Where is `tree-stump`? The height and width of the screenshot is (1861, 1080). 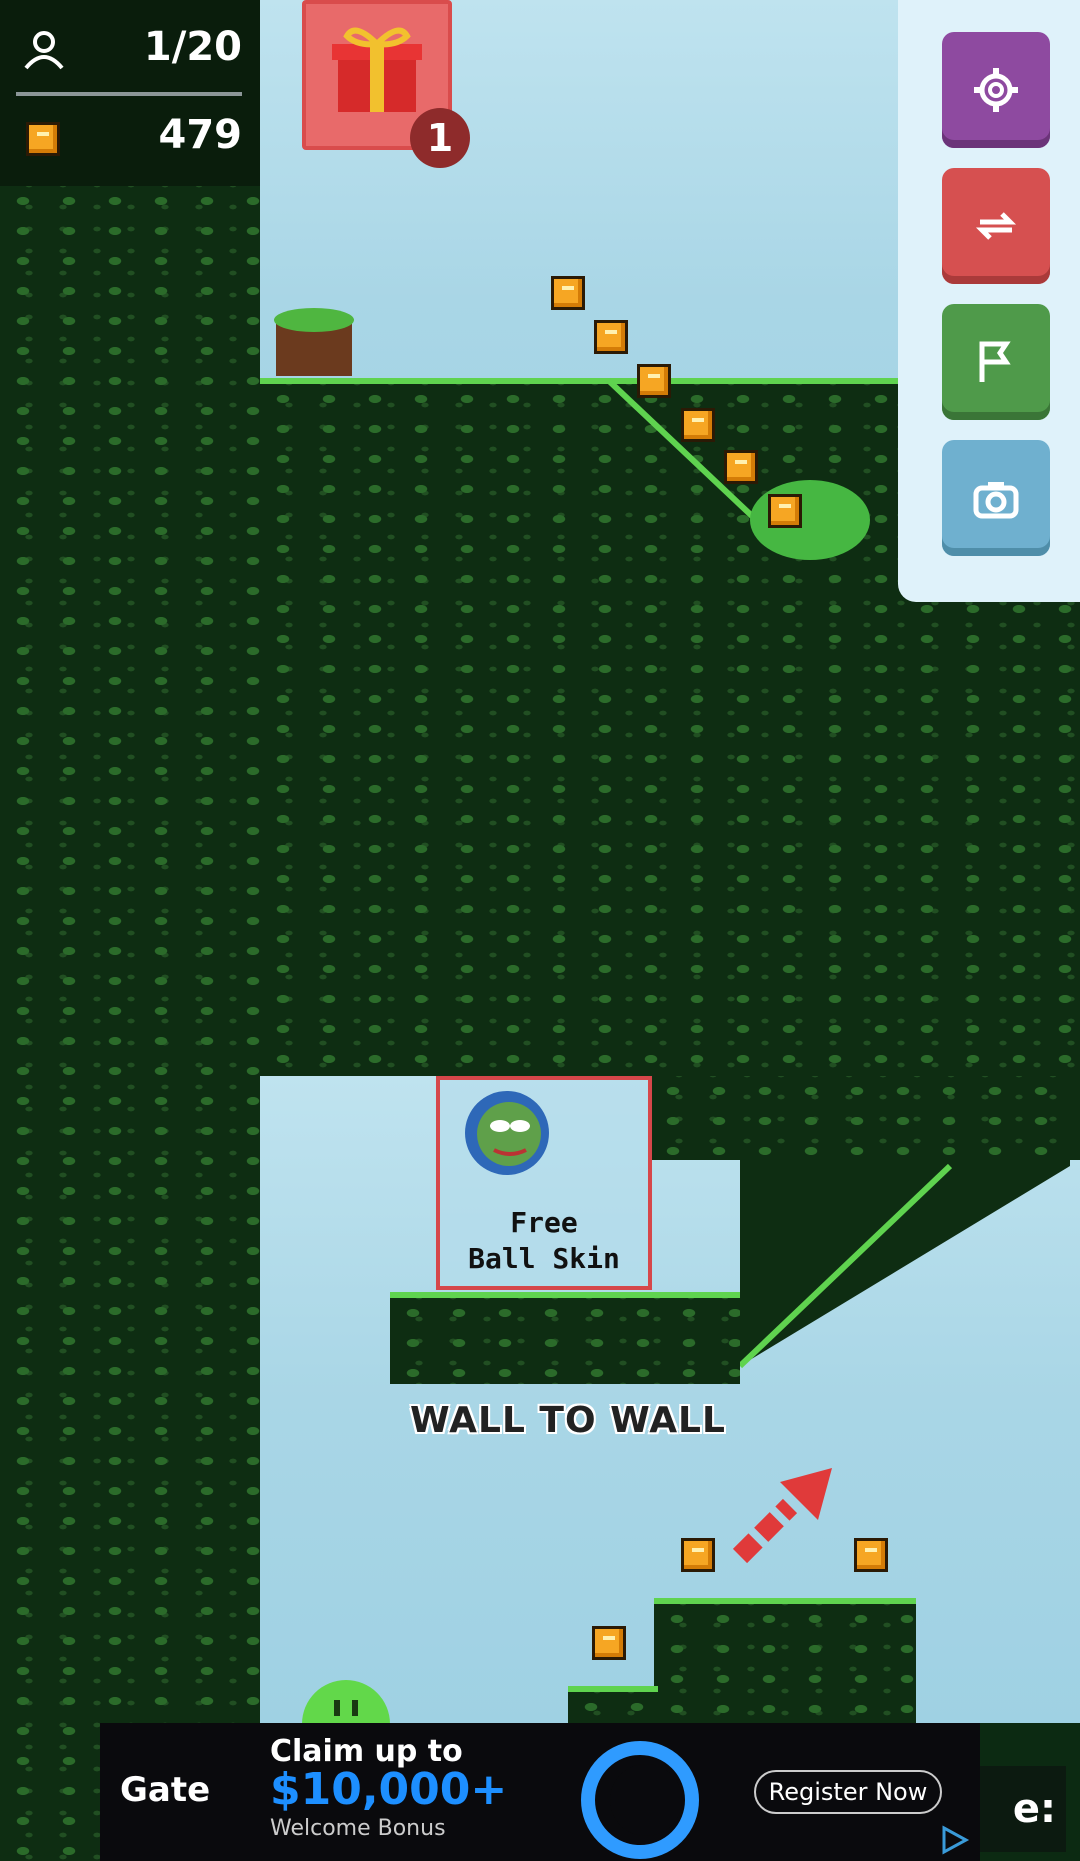 tree-stump is located at coordinates (314, 342).